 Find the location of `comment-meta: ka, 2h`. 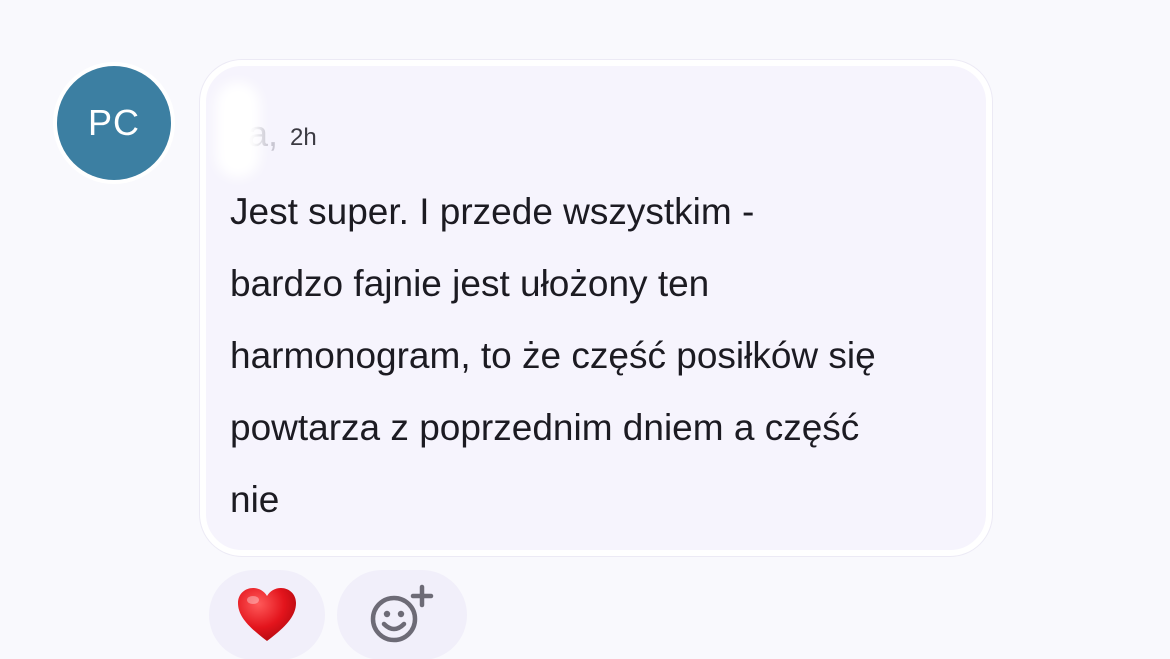

comment-meta: ka, 2h is located at coordinates (273, 131).